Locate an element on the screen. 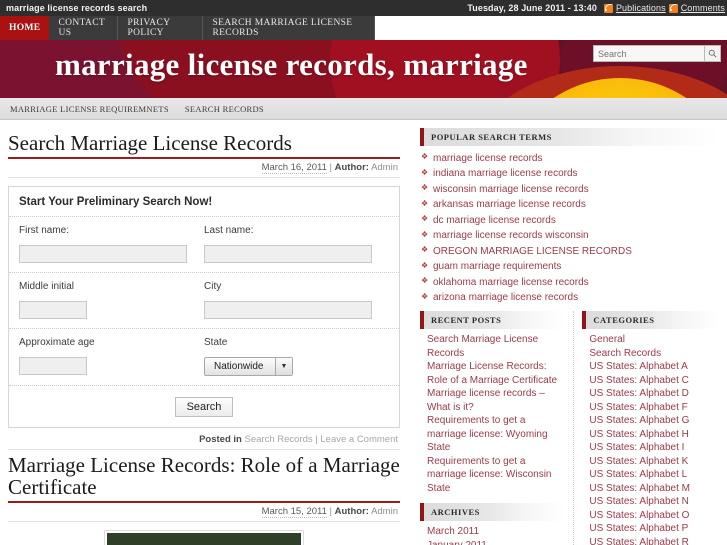  list-item: oklahoma marriage license records is located at coordinates (573, 283).